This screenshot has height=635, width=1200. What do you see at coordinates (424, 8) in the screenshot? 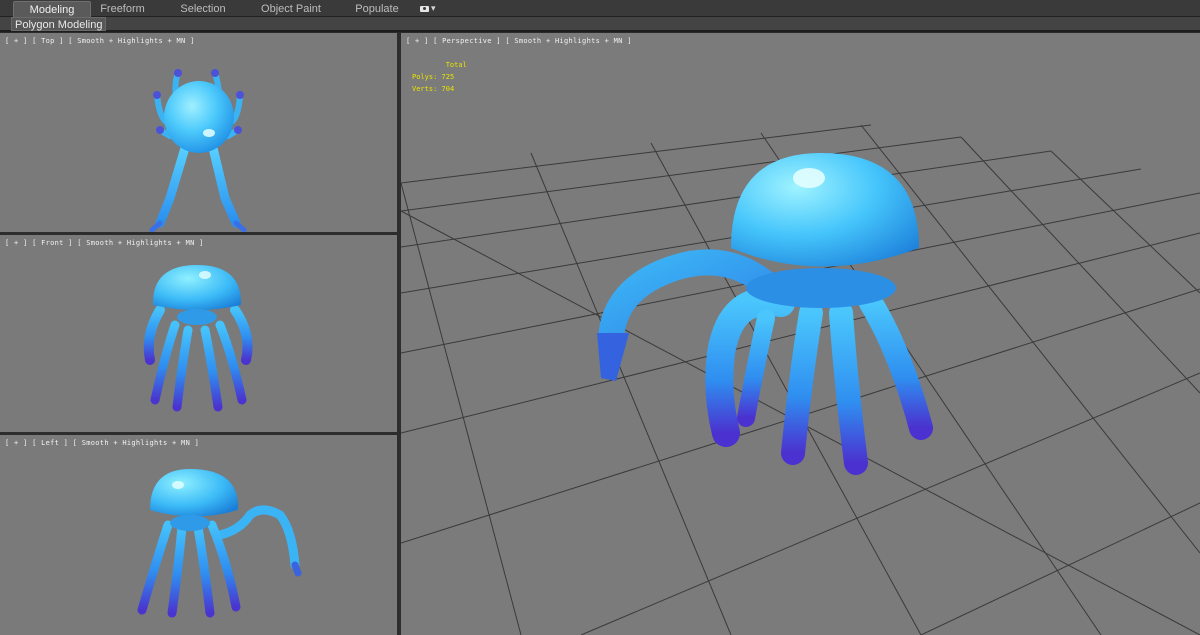
I see `camera-icon` at bounding box center [424, 8].